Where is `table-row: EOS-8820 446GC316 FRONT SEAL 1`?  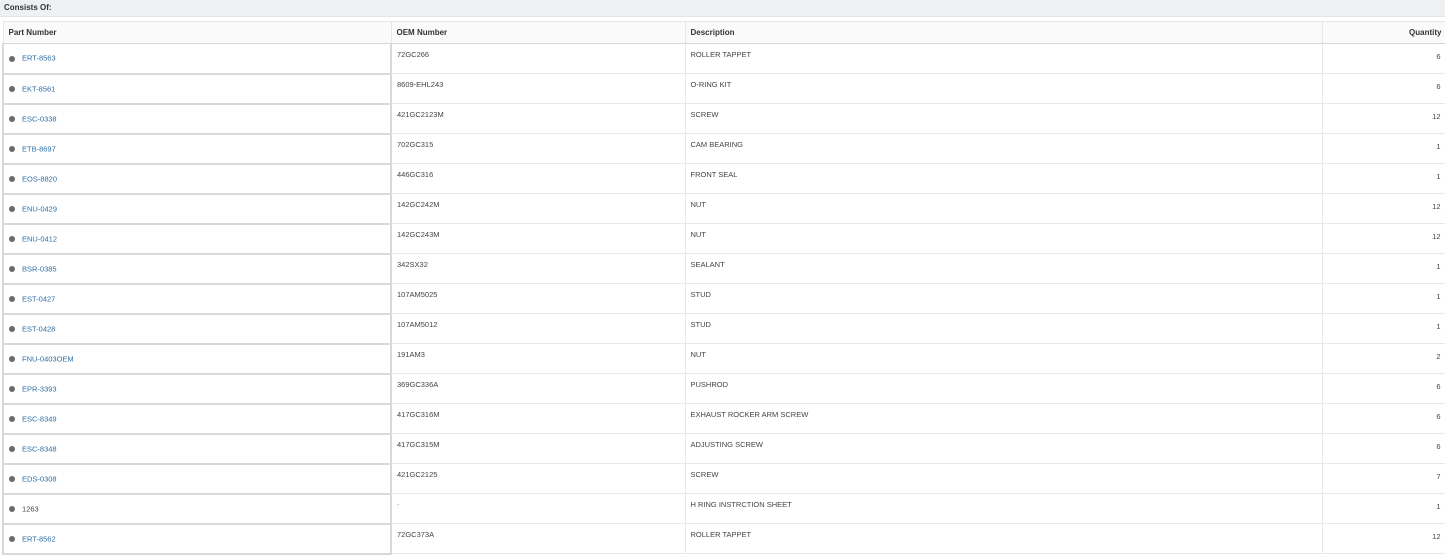 table-row: EOS-8820 446GC316 FRONT SEAL 1 is located at coordinates (723, 179).